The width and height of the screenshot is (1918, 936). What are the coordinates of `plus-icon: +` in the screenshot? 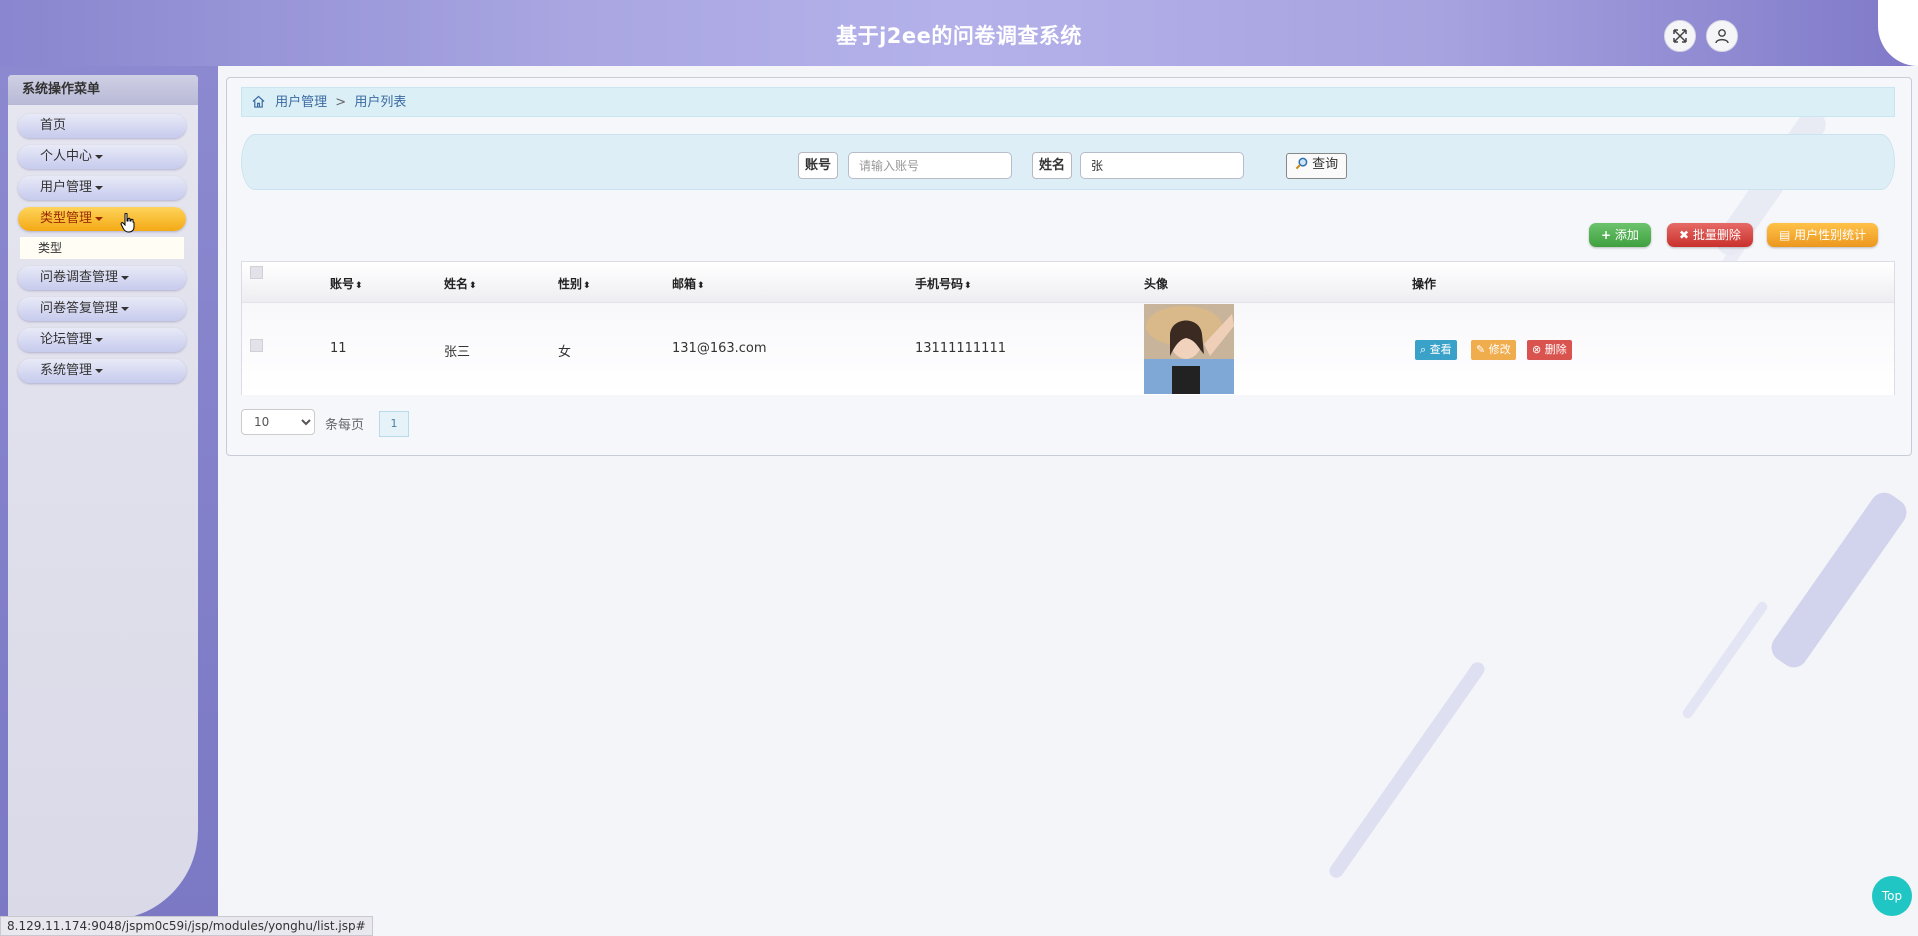 It's located at (1606, 235).